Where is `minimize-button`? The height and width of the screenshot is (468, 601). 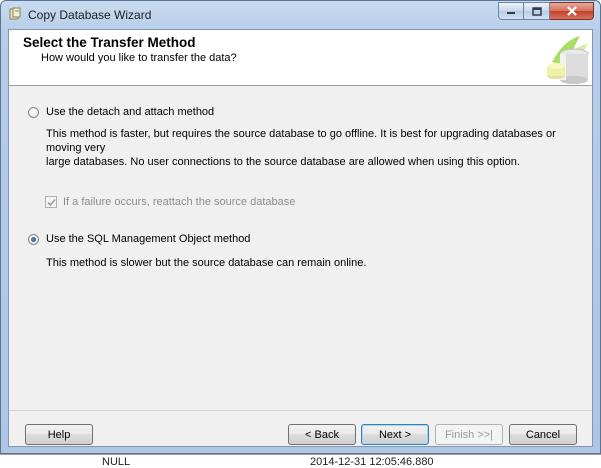 minimize-button is located at coordinates (511, 11).